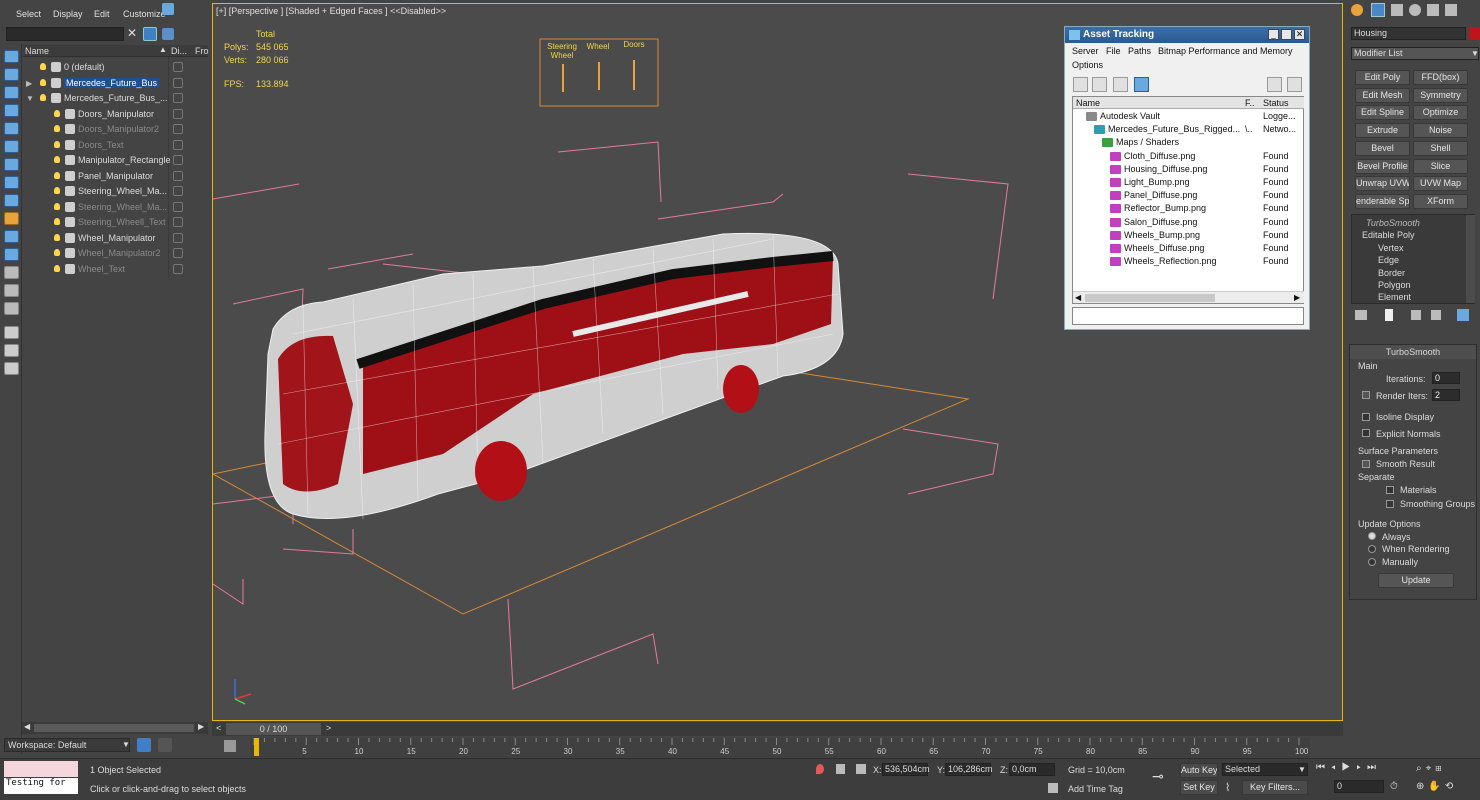 The width and height of the screenshot is (1480, 800). Describe the element at coordinates (1382, 131) in the screenshot. I see `modifier-button: Extrude` at that location.